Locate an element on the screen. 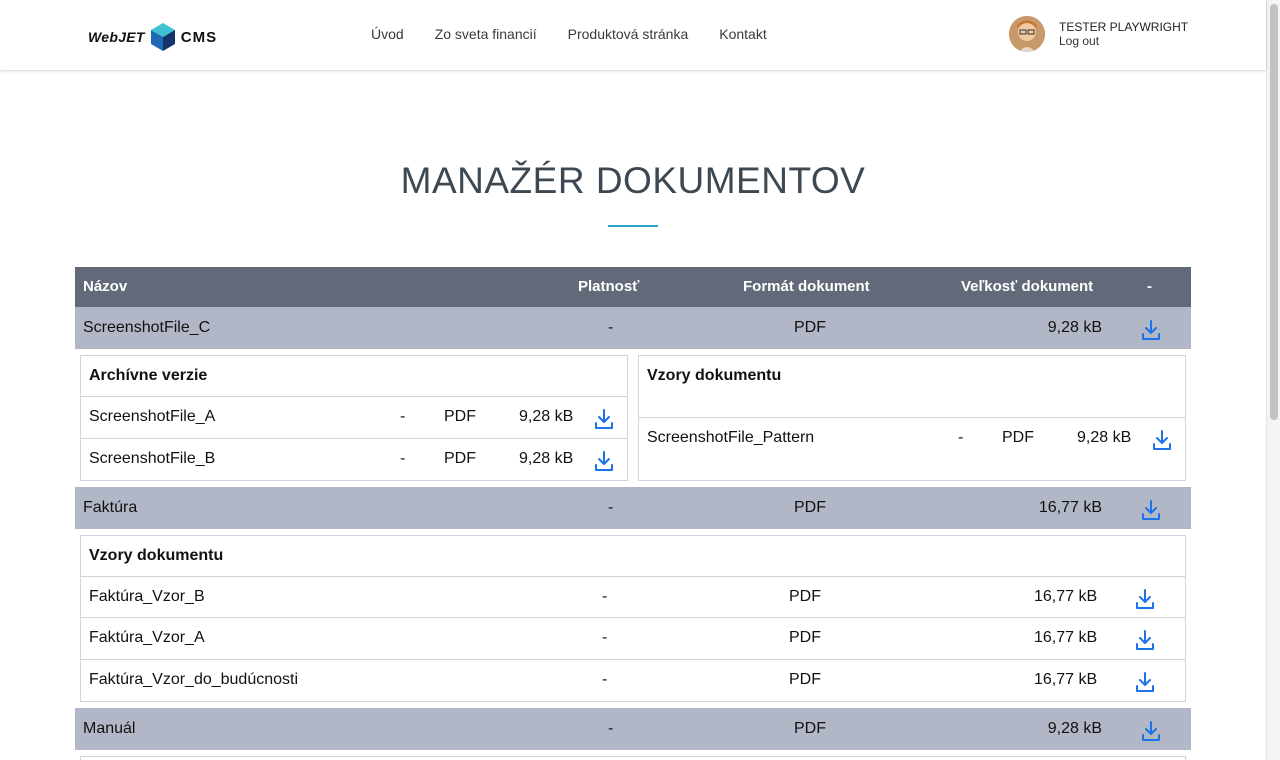  avatar is located at coordinates (1027, 34).